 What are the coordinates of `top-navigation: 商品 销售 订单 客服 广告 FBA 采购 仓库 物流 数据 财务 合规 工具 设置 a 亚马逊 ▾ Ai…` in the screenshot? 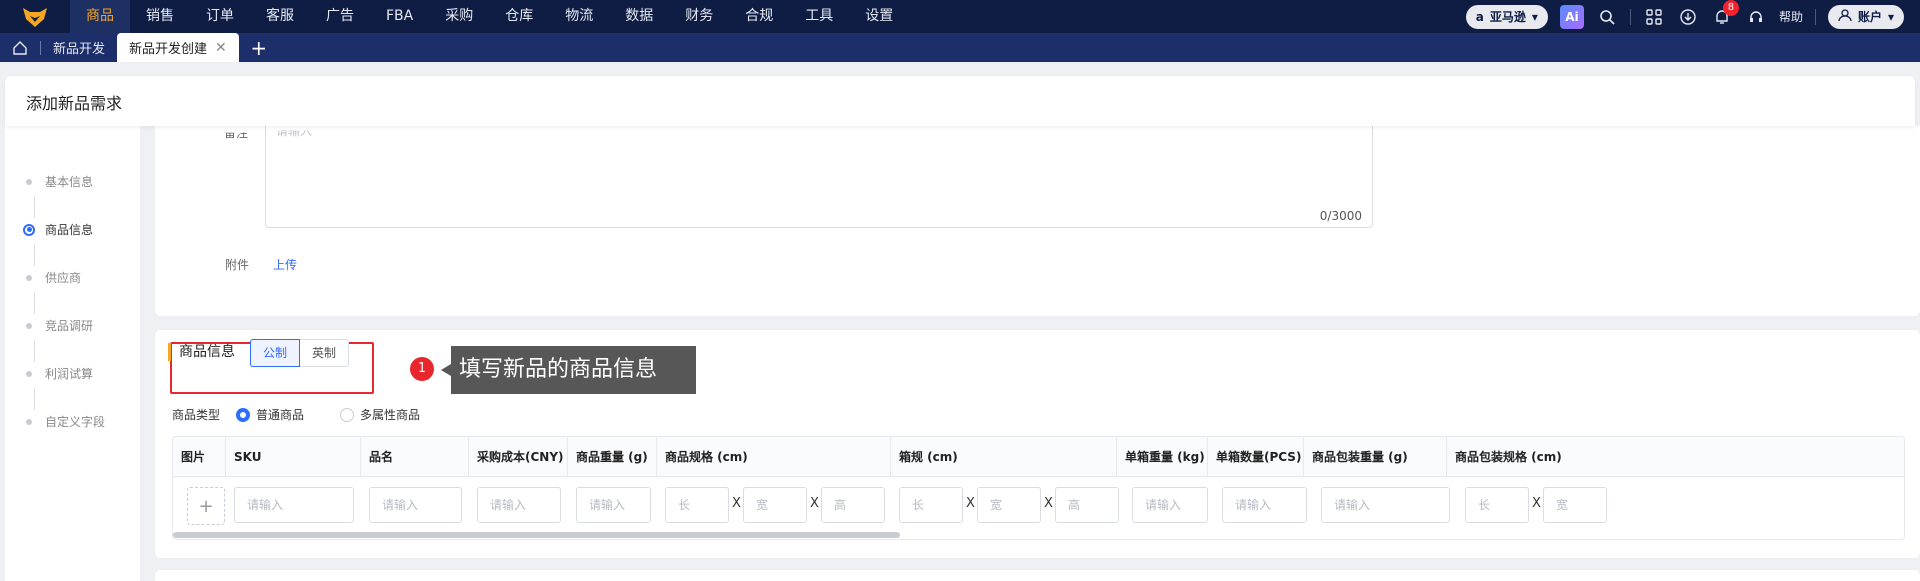 It's located at (960, 16).